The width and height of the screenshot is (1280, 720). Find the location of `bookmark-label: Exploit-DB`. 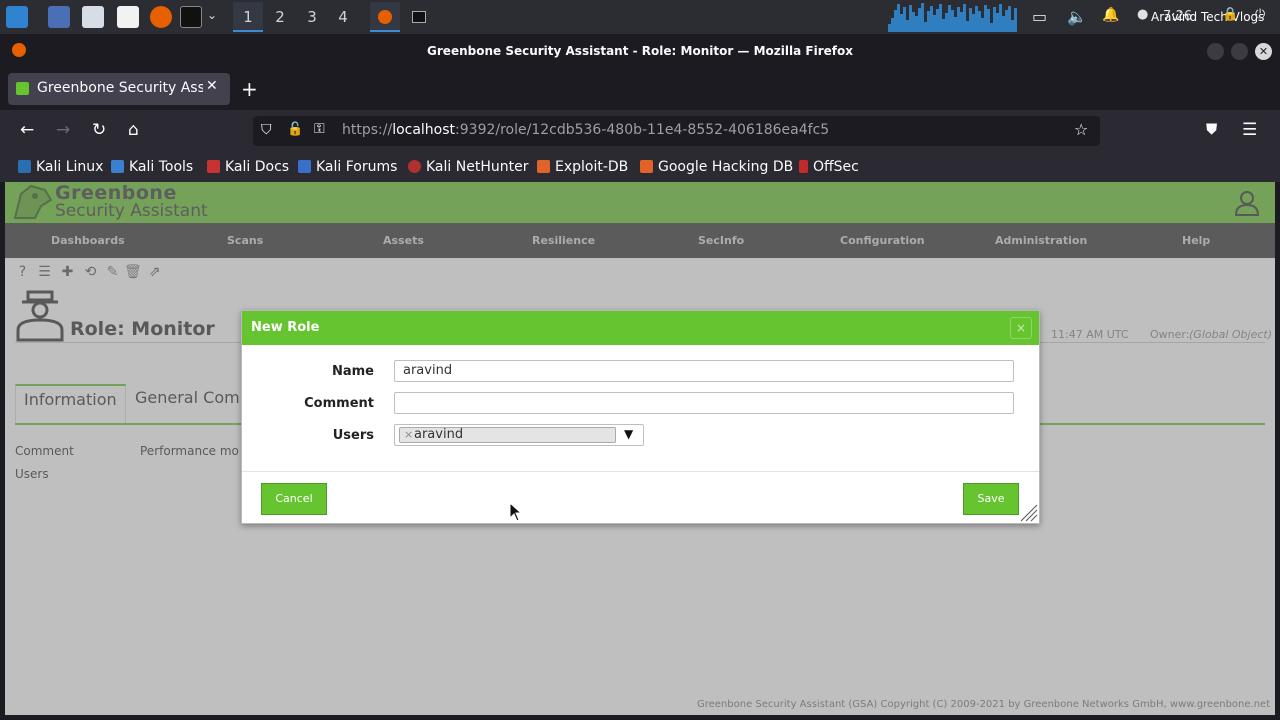

bookmark-label: Exploit-DB is located at coordinates (592, 167).